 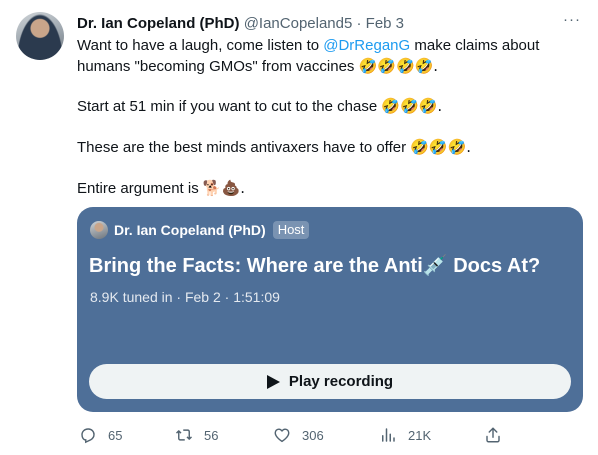 What do you see at coordinates (184, 435) in the screenshot?
I see `retweet-icon` at bounding box center [184, 435].